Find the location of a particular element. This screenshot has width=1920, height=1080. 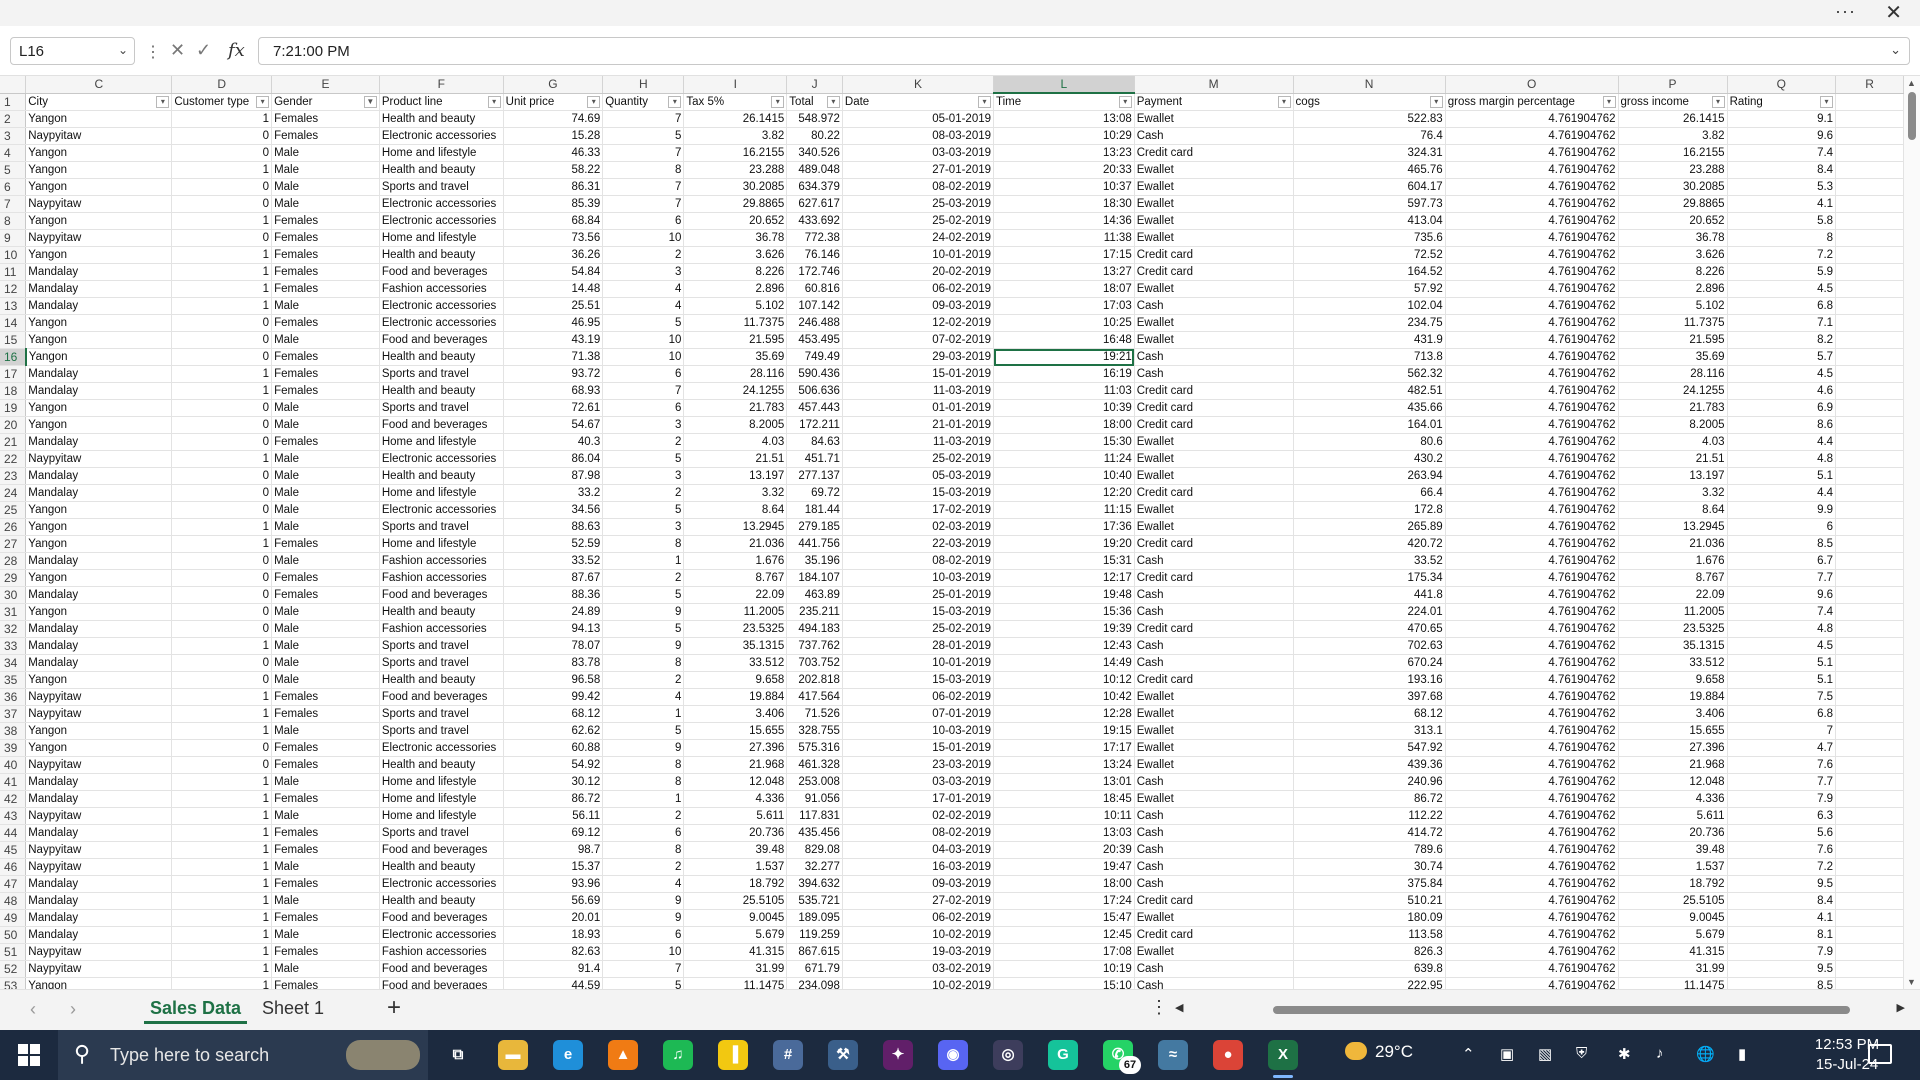

cell: 05-01-2019 is located at coordinates (918, 119).